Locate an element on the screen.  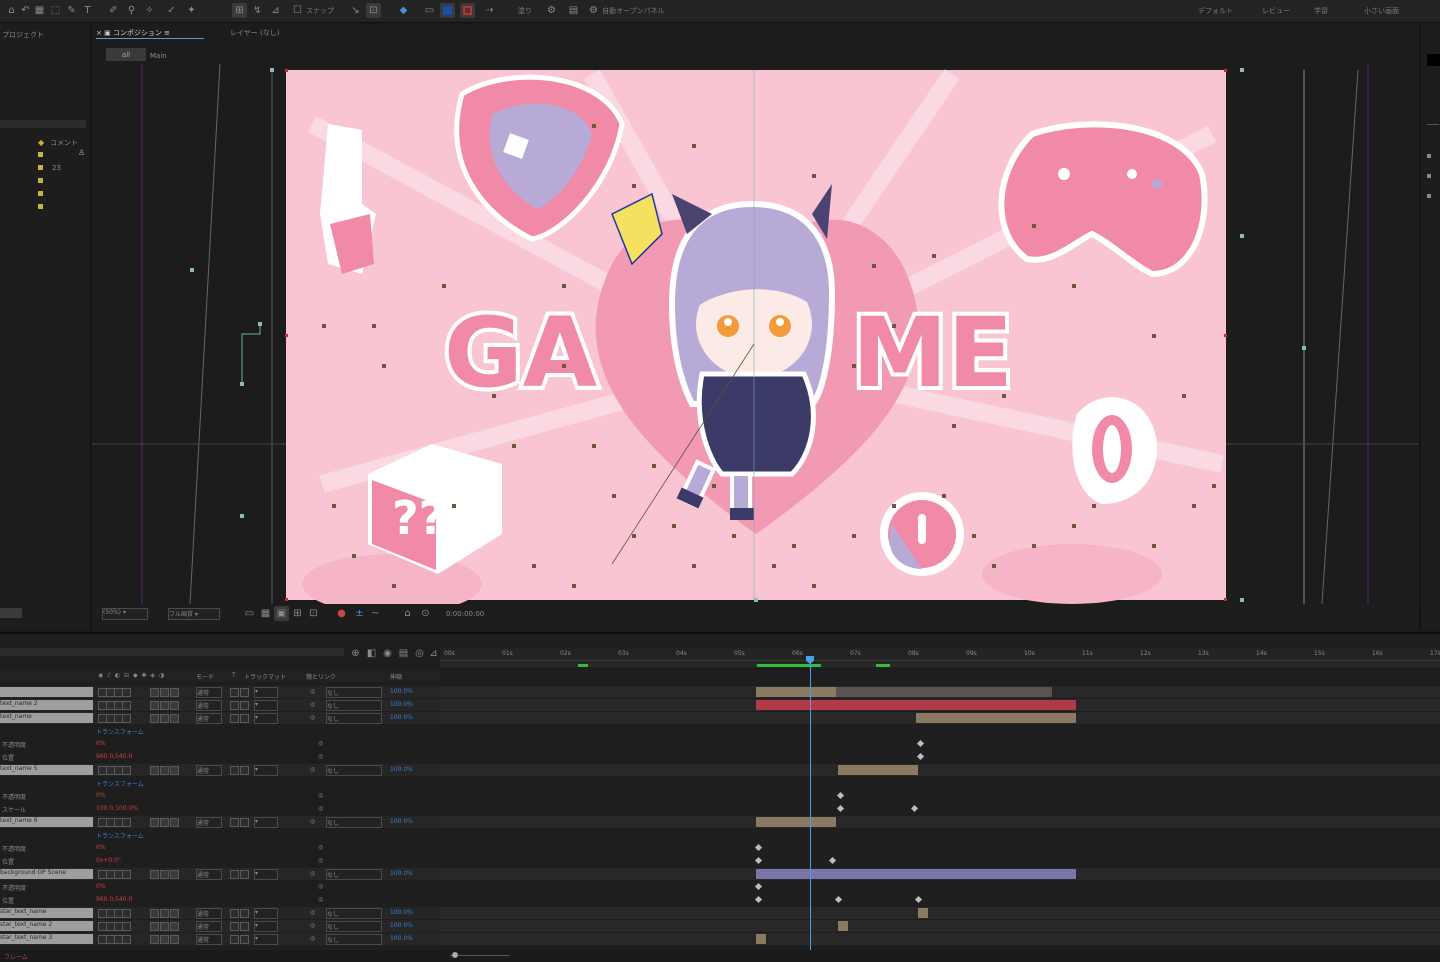
layer-row: text_name 5 通常 ▾ ◎ なし 100.0% is located at coordinates (220, 770).